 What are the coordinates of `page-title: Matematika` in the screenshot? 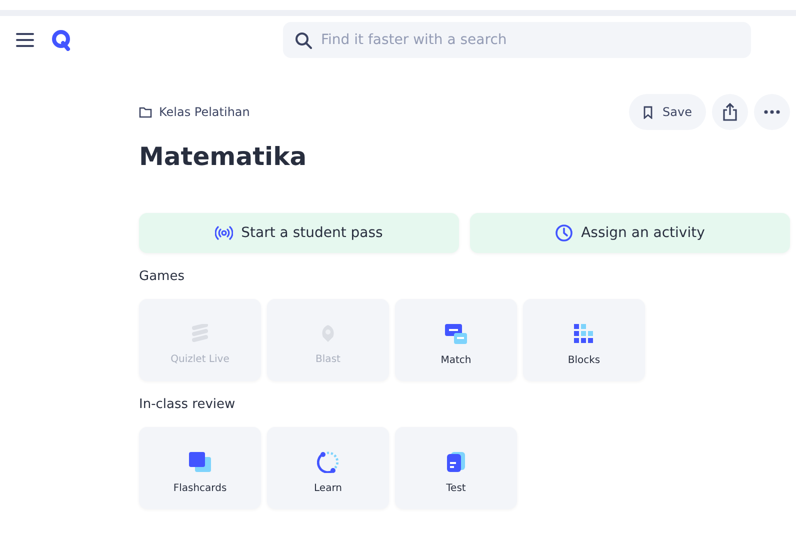 It's located at (223, 156).